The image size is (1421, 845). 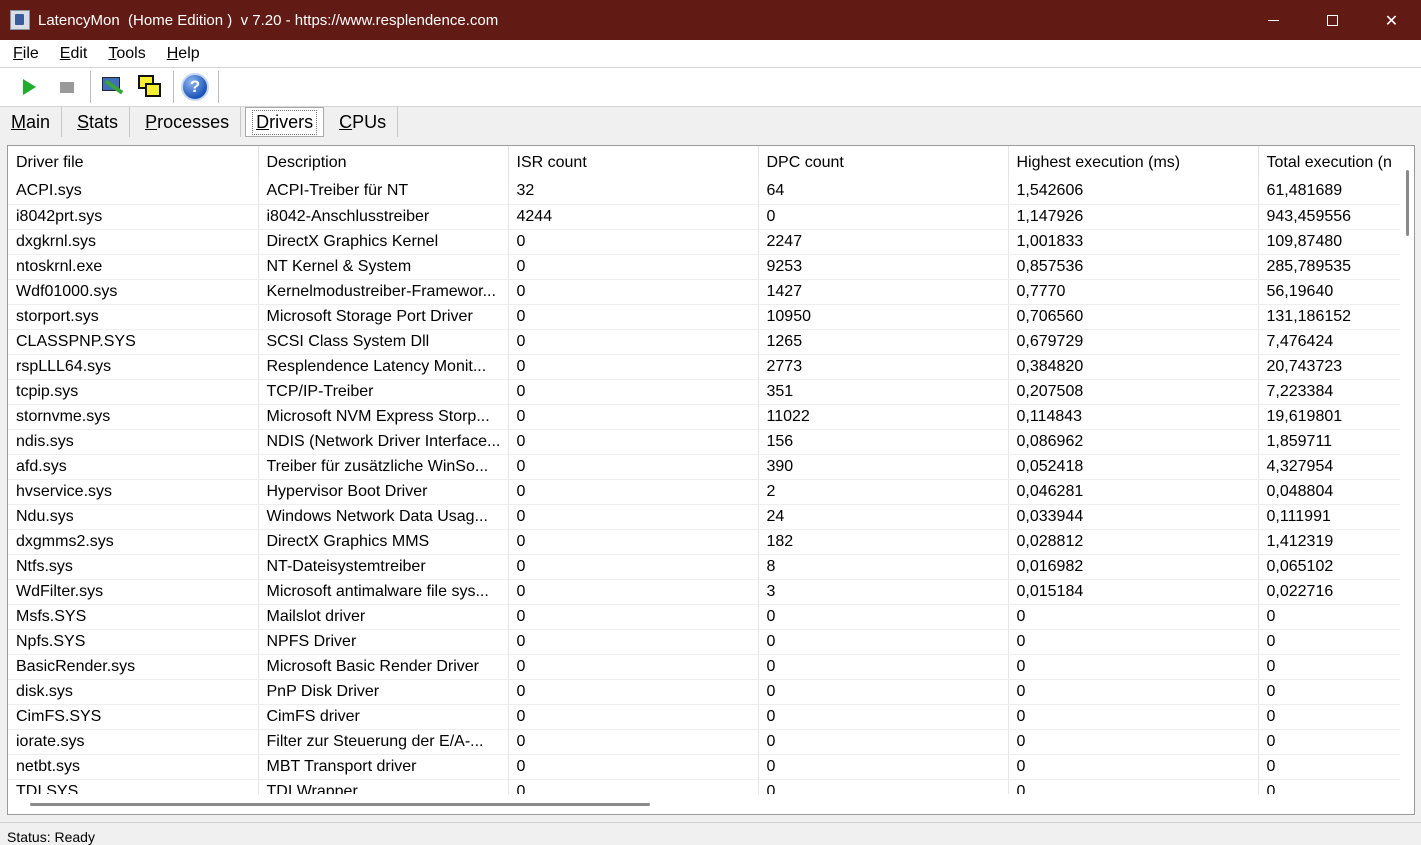 I want to click on description-cell: ACPI-Treiber für NT, so click(x=383, y=192).